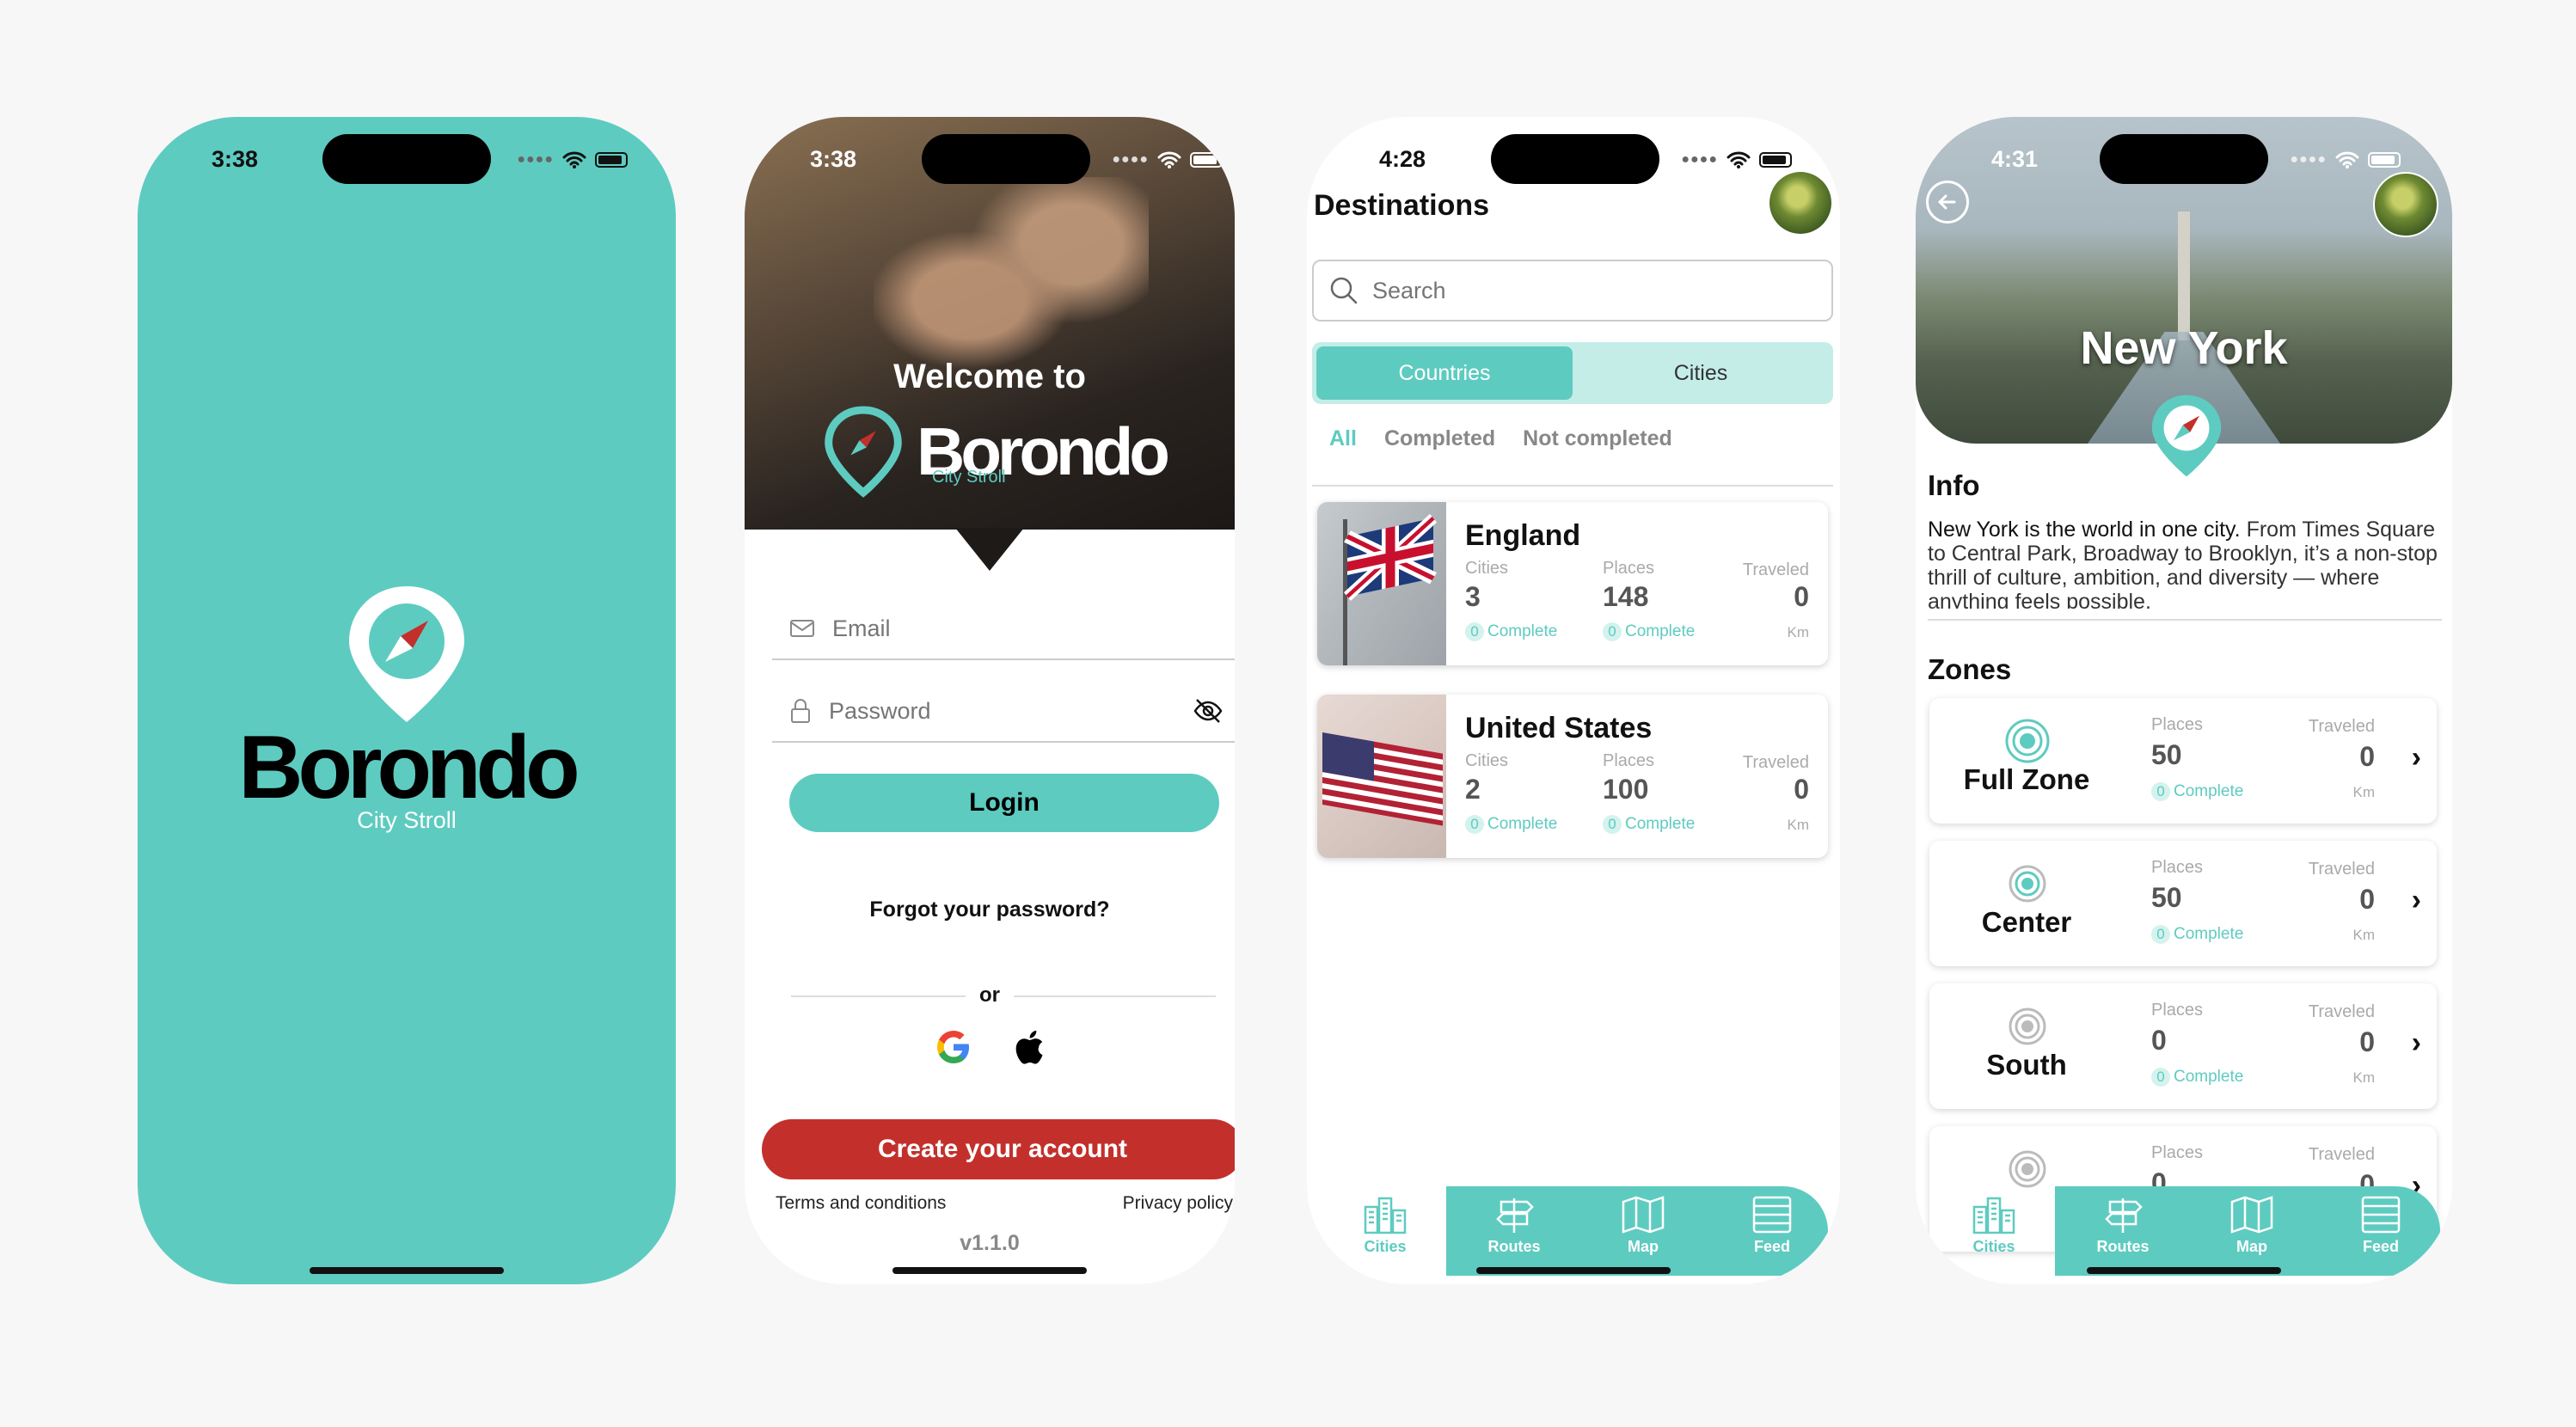  Describe the element at coordinates (406, 654) in the screenshot. I see `compass-pin-icon` at that location.